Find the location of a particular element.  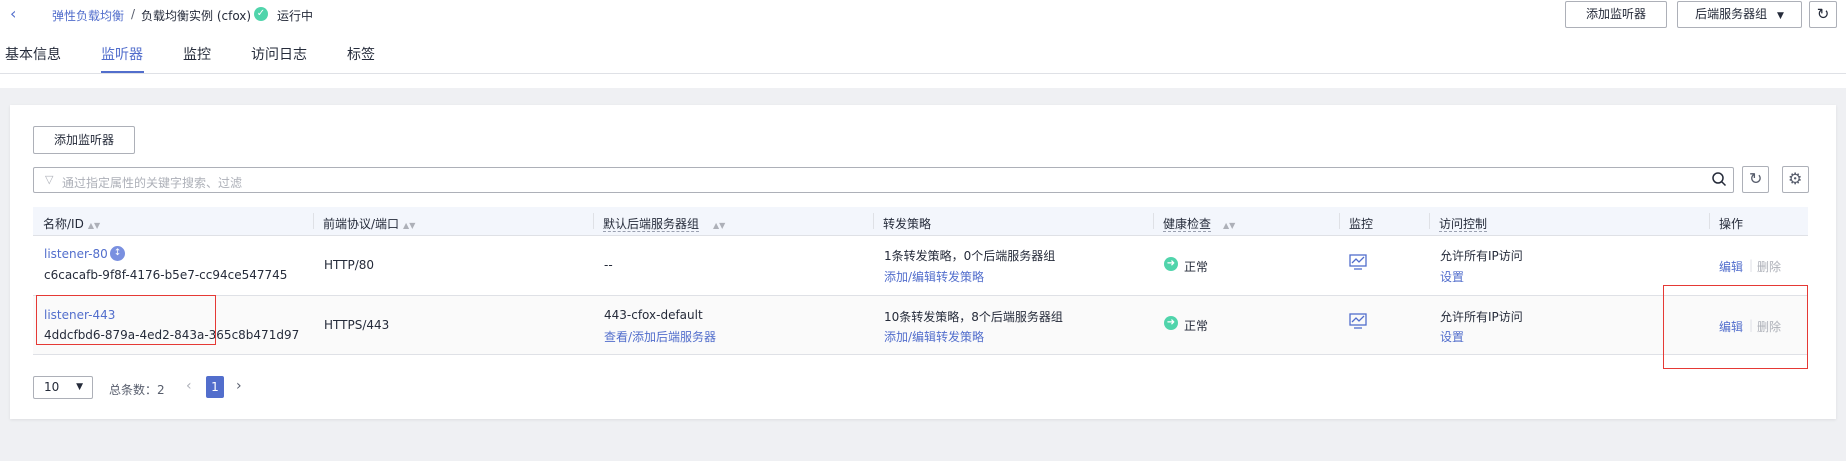

gear-icon: ⚙ is located at coordinates (1795, 178).